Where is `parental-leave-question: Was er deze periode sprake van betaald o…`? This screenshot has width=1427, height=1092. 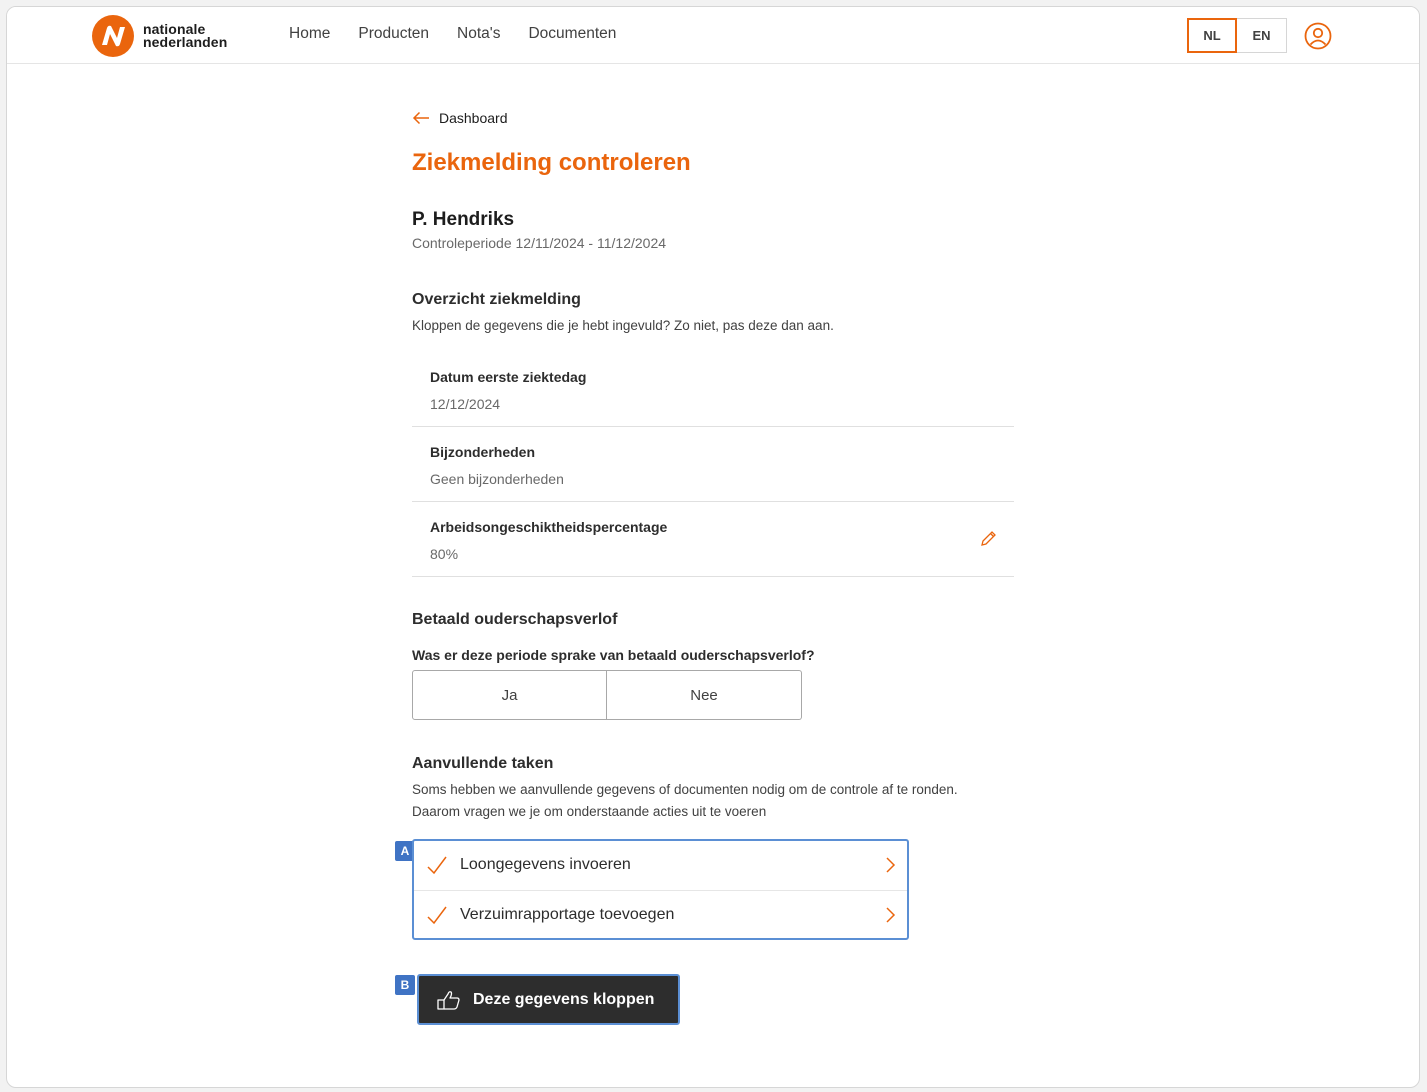
parental-leave-question: Was er deze periode sprake van betaald o… is located at coordinates (613, 655).